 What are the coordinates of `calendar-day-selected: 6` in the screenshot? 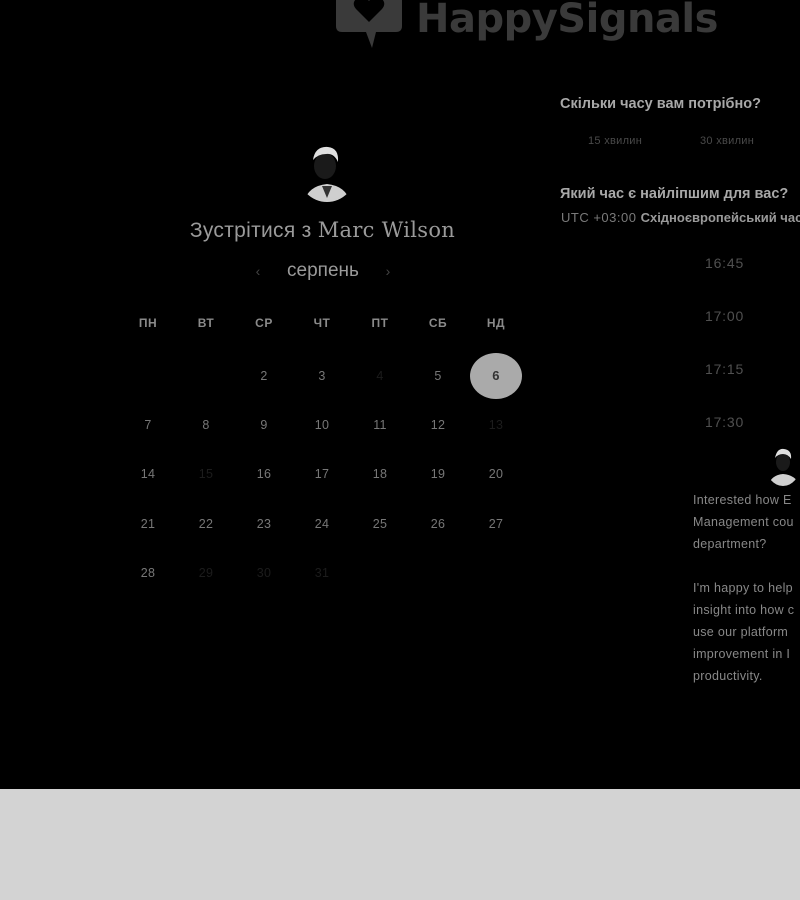 It's located at (496, 375).